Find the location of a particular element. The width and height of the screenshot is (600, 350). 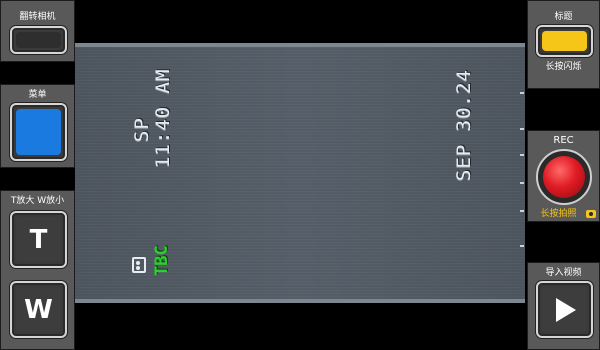

osd-date: SEP 30.24 is located at coordinates (464, 125).